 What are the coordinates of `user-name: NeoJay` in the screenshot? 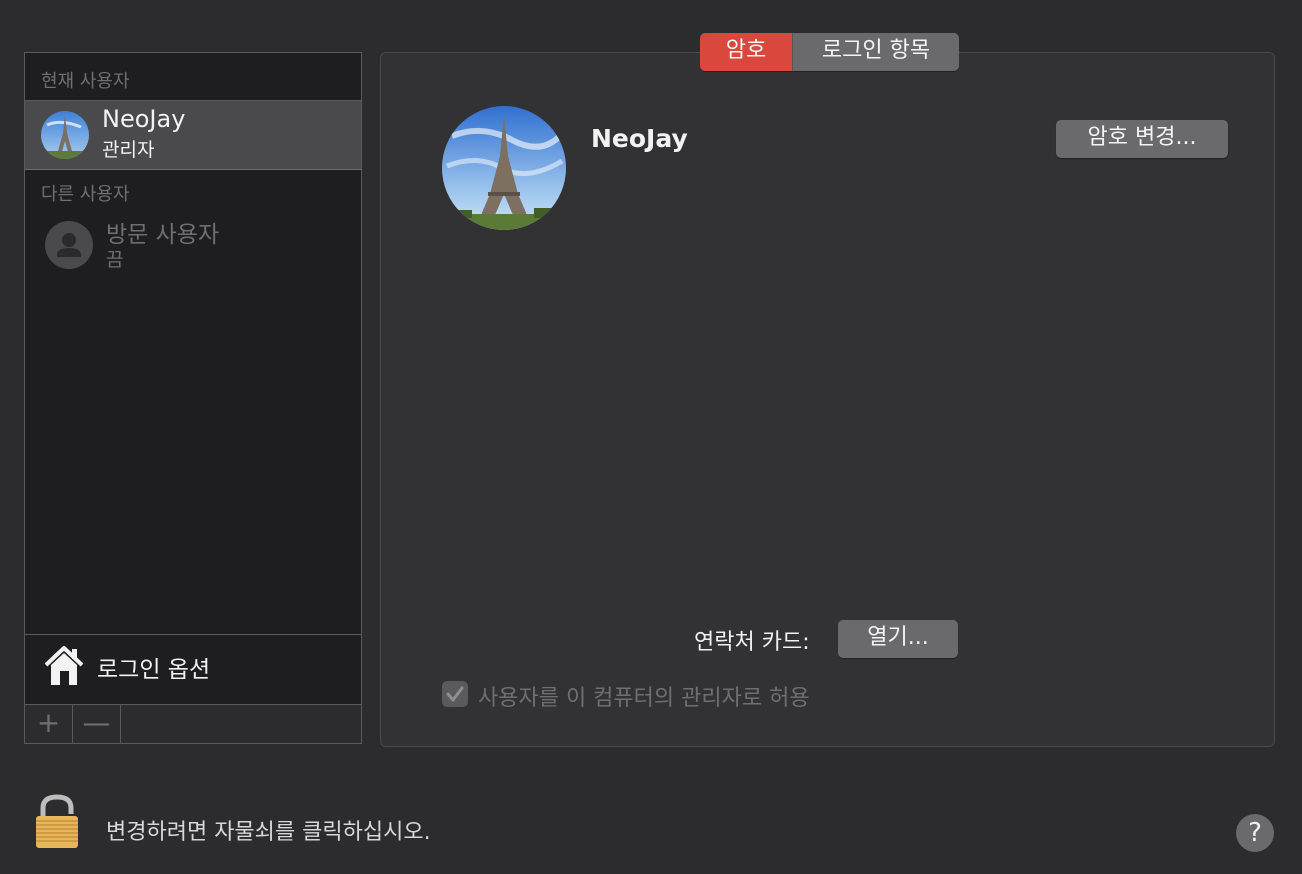 It's located at (144, 119).